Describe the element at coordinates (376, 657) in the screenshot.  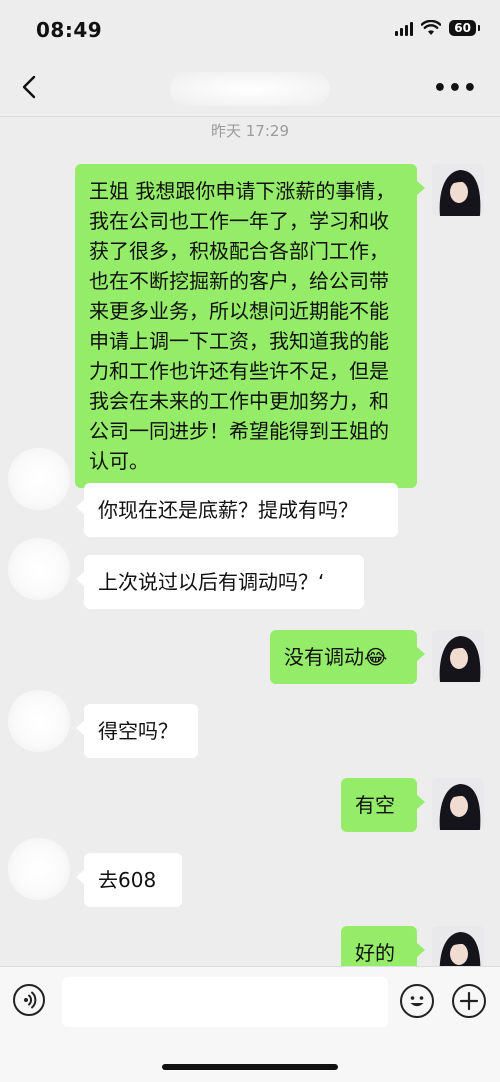
I see `laughing-crying-emoji-icon: 😂` at that location.